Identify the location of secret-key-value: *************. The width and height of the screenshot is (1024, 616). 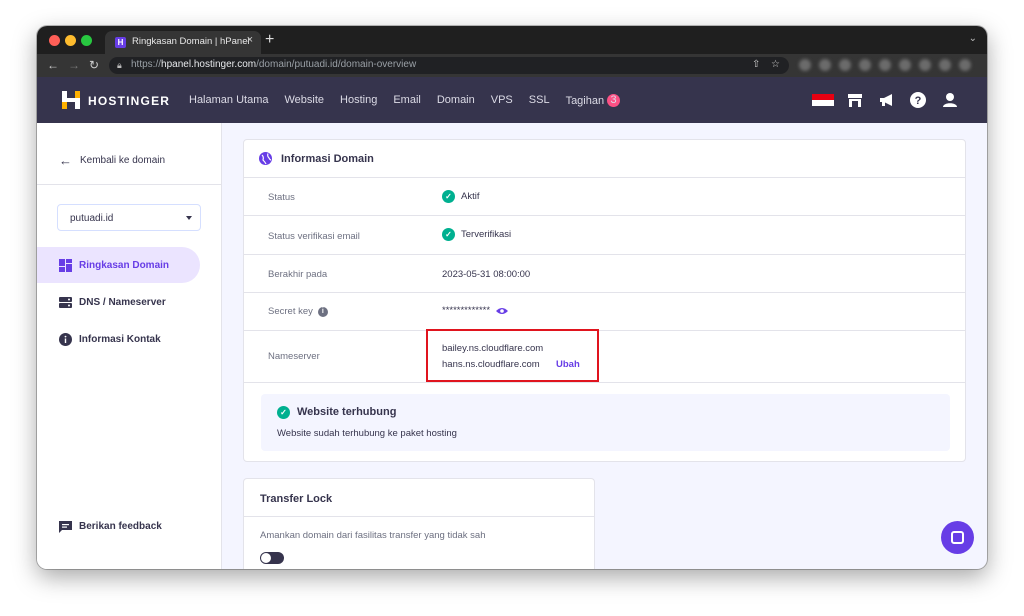
(475, 310).